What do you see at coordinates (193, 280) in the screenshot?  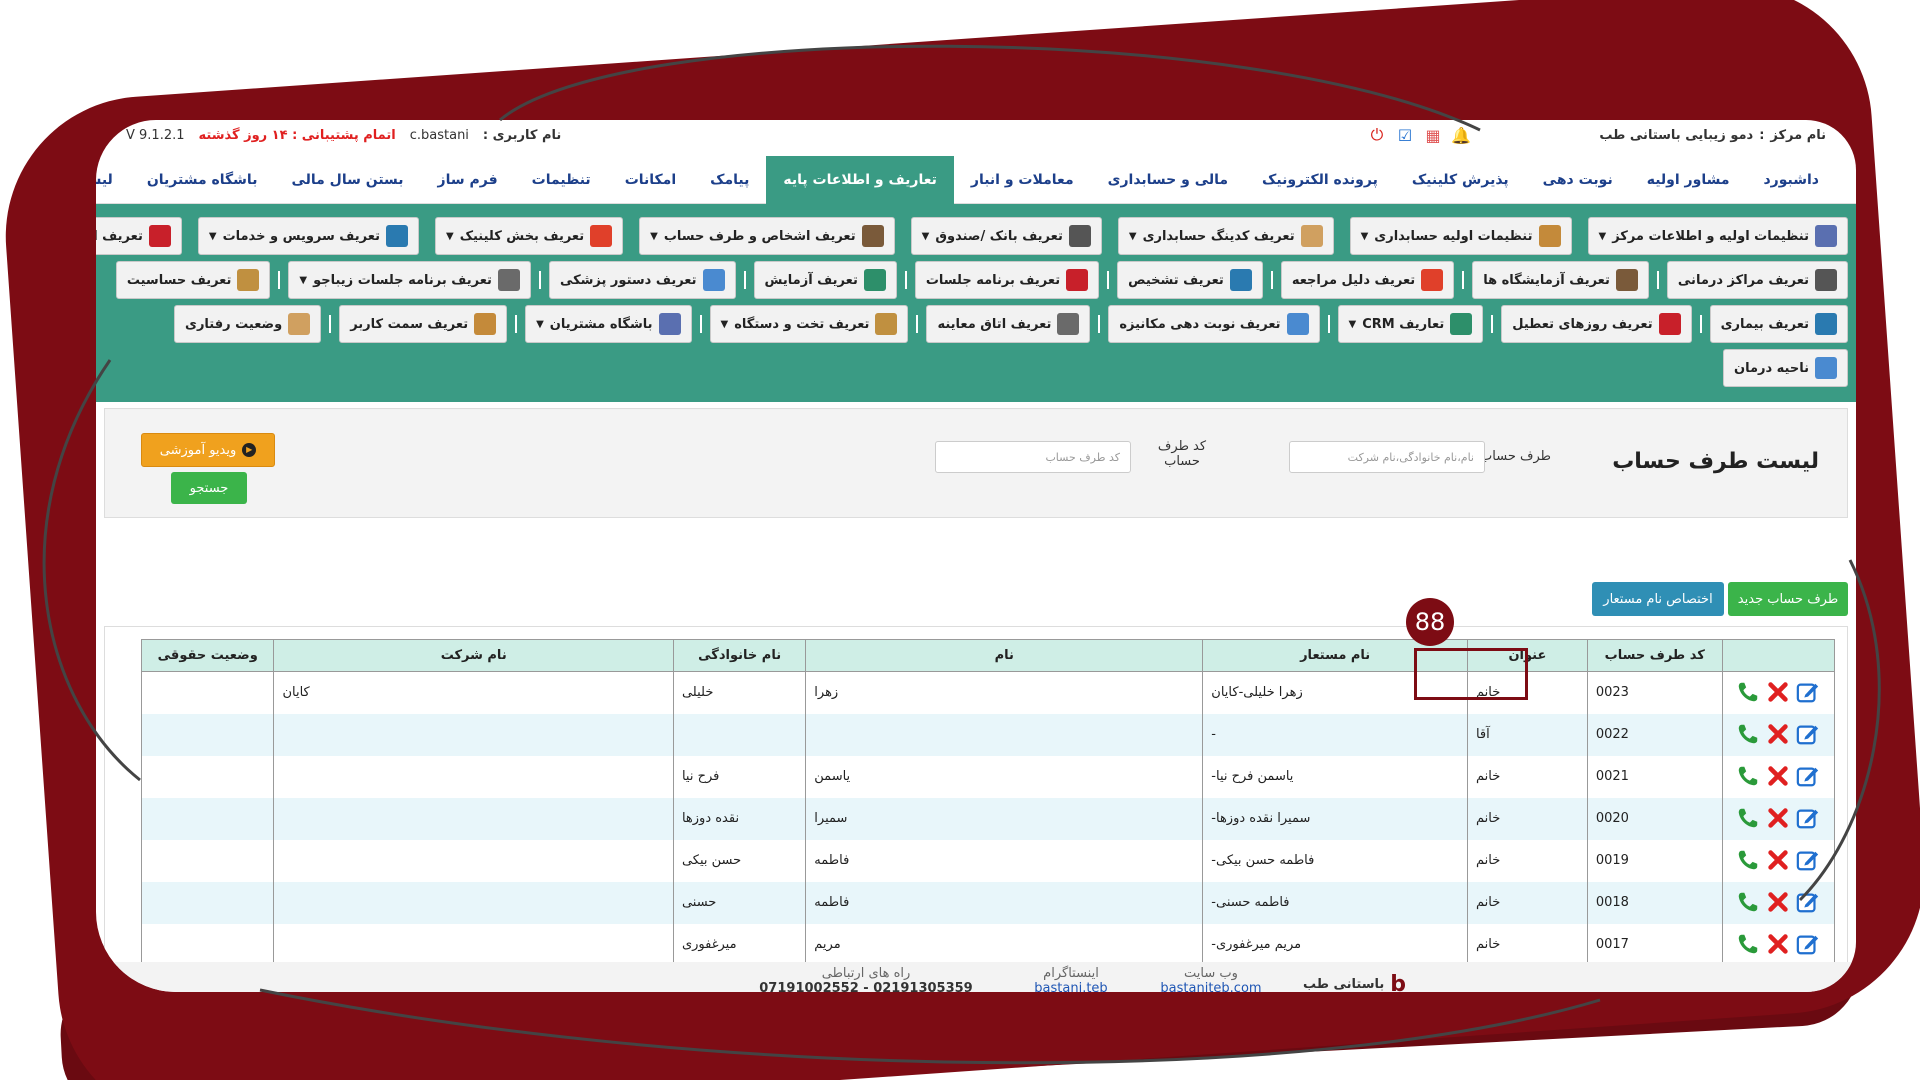 I see `toolbar-button-2-9: تعریف حساسیت` at bounding box center [193, 280].